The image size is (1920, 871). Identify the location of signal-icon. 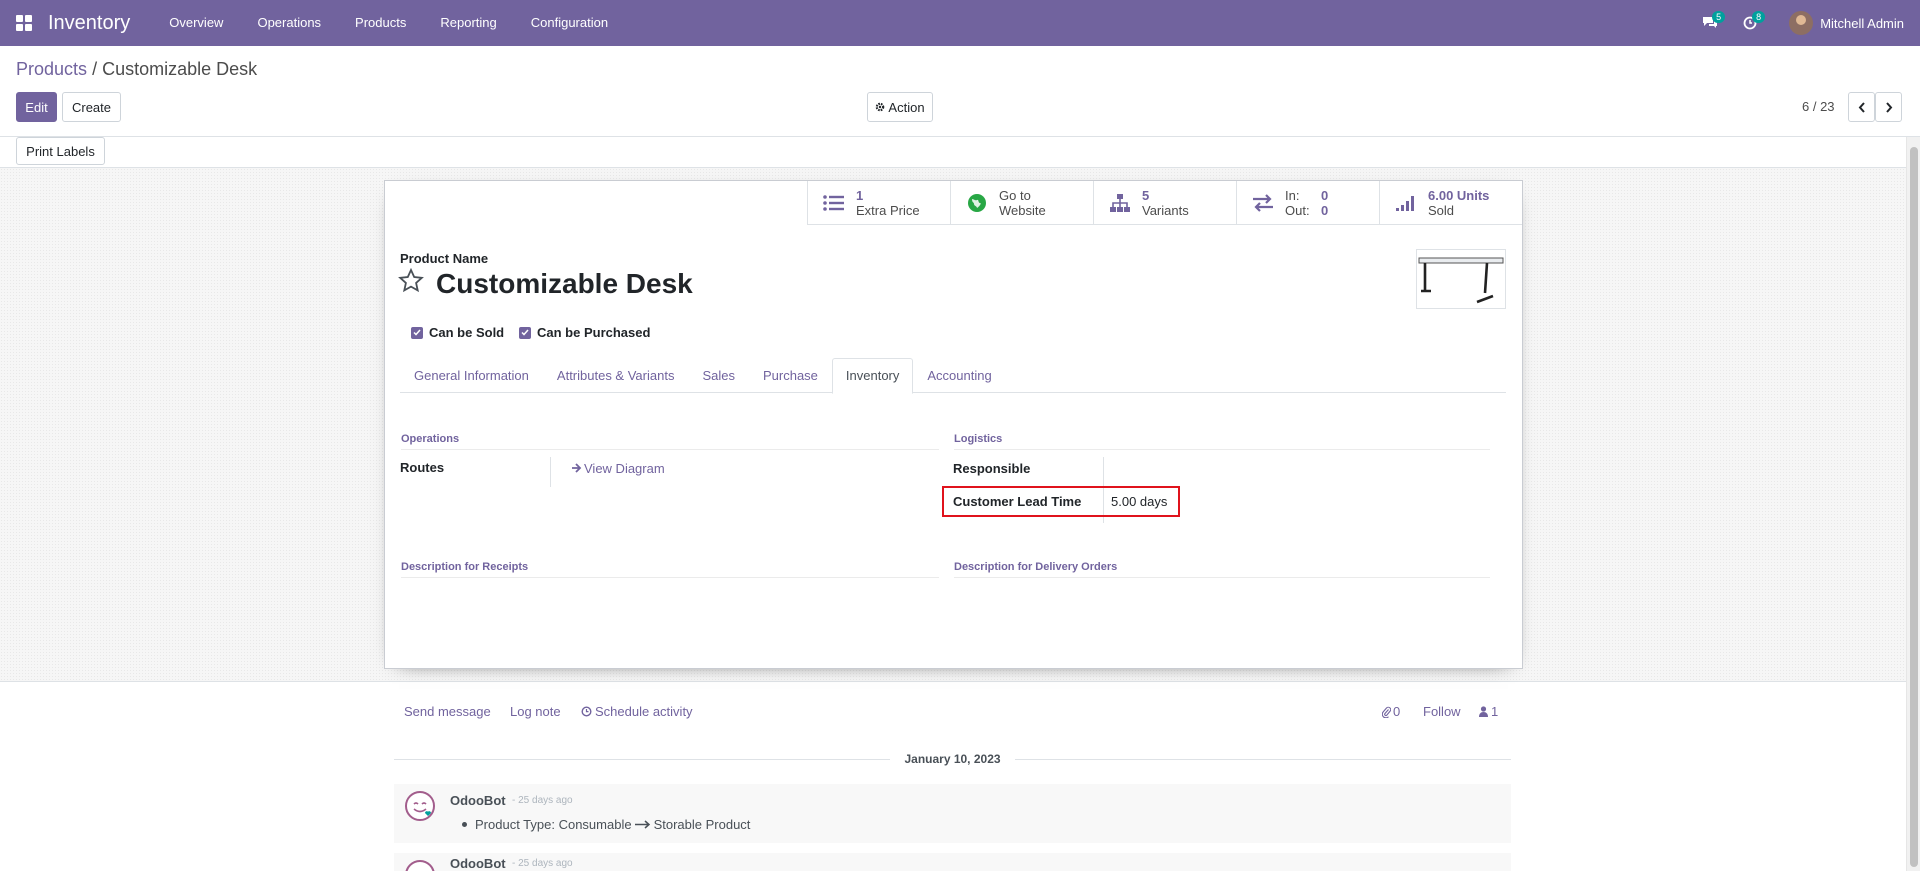
(1406, 203).